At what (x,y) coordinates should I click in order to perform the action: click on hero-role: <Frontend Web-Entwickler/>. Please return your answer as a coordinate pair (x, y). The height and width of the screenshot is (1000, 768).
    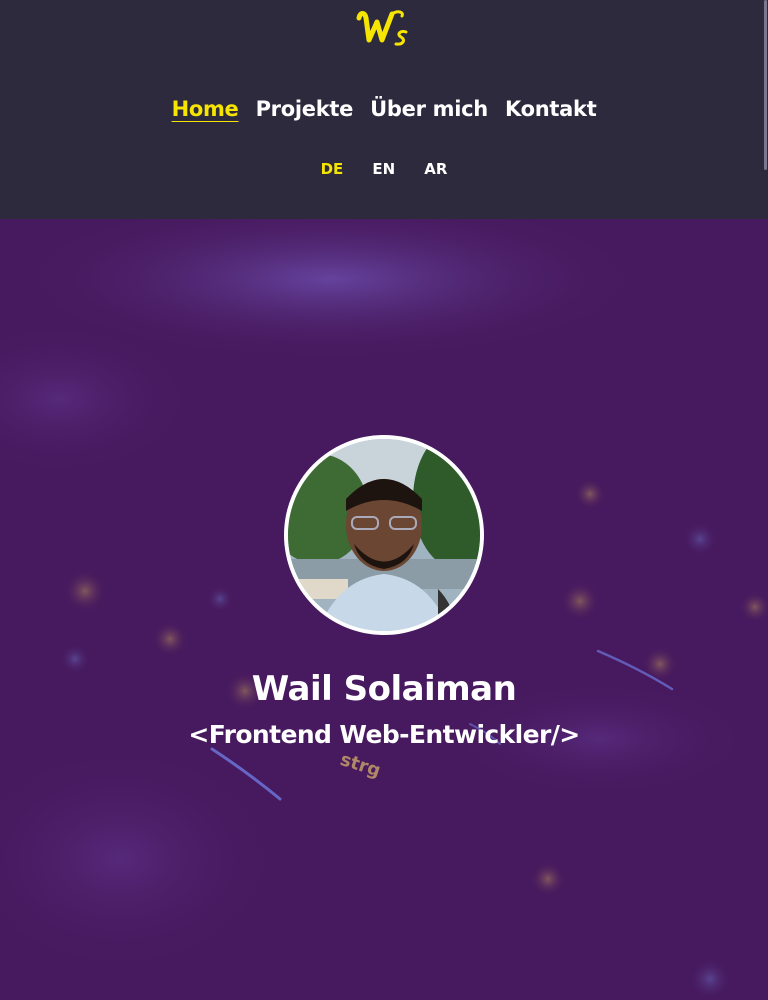
    Looking at the image, I should click on (384, 734).